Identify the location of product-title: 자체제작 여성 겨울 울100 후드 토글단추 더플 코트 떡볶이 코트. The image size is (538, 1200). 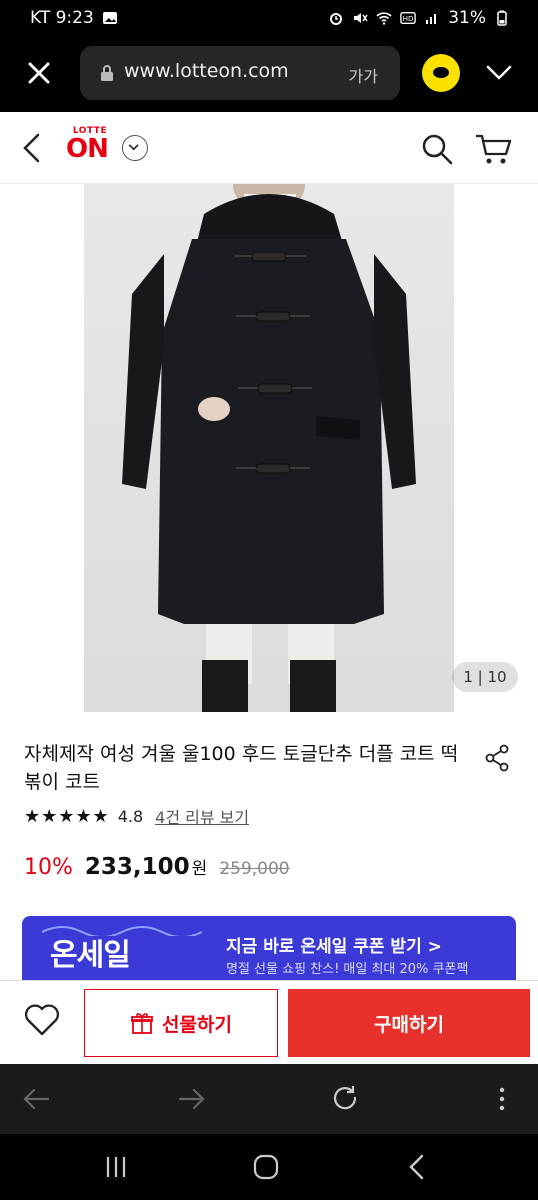
(241, 768).